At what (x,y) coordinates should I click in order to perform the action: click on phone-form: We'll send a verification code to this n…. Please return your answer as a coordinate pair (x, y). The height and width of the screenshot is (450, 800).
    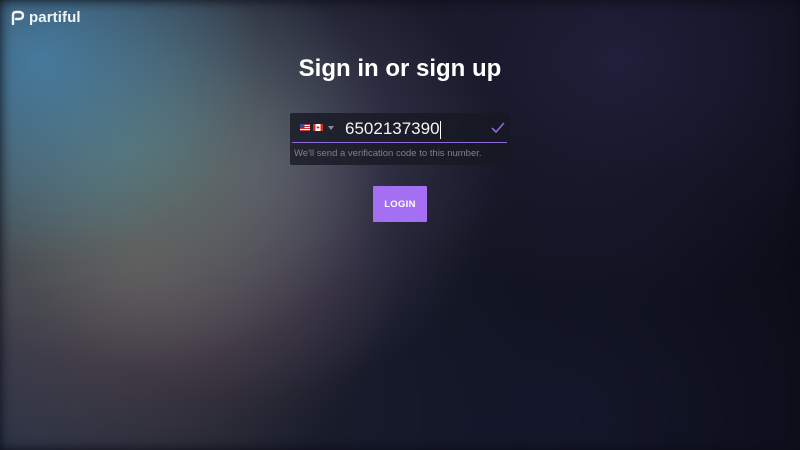
    Looking at the image, I should click on (400, 139).